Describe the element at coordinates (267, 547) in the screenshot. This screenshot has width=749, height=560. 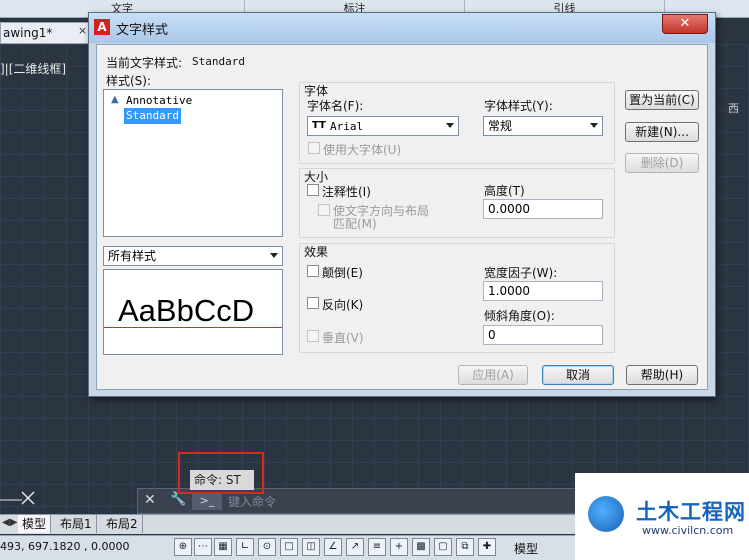
I see `polar-icon: ⊙` at that location.